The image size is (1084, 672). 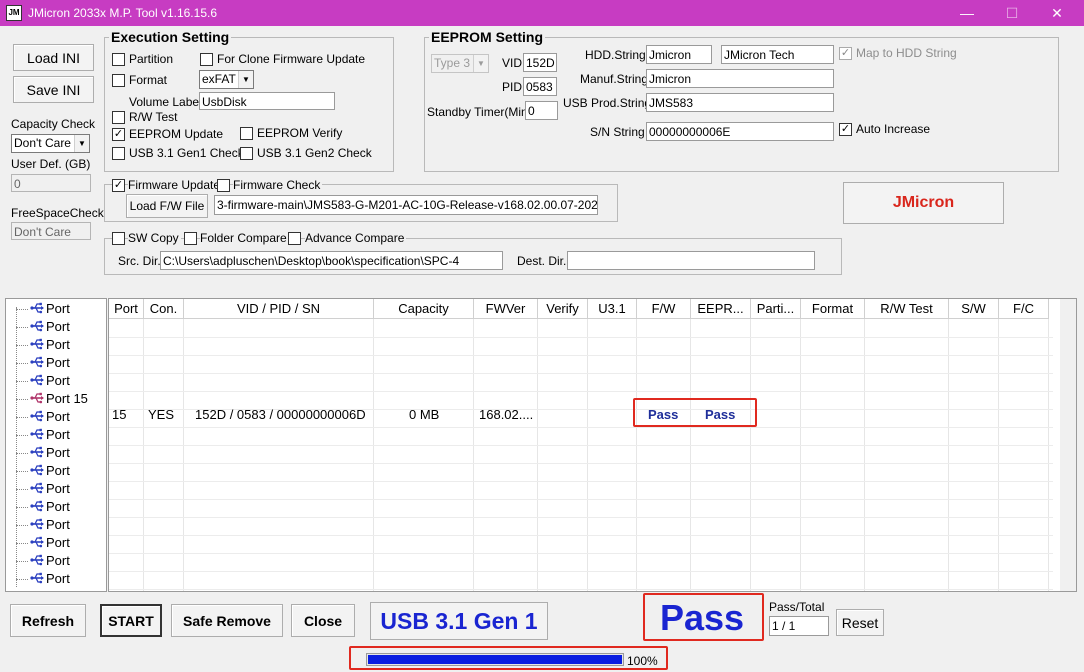 What do you see at coordinates (119, 414) in the screenshot?
I see `row-port-cell: 15` at bounding box center [119, 414].